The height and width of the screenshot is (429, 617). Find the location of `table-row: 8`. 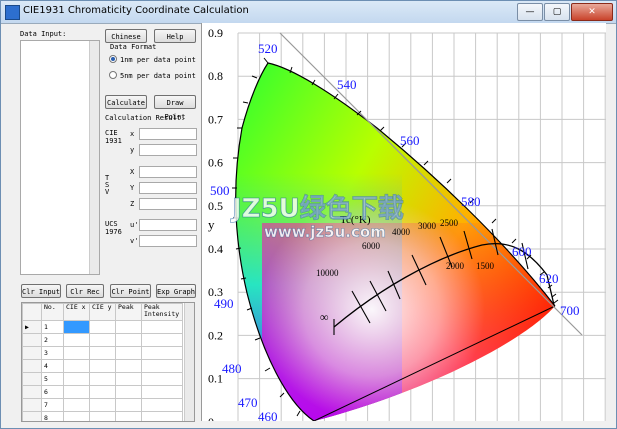

table-row: 8 is located at coordinates (102, 416).